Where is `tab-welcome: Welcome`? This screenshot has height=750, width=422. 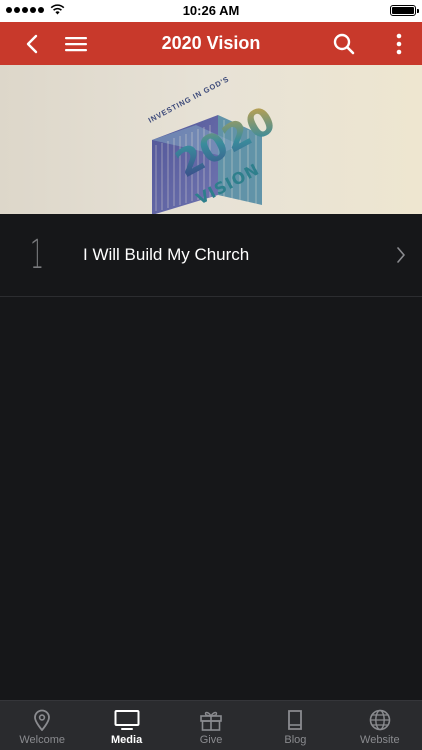 tab-welcome: Welcome is located at coordinates (42, 725).